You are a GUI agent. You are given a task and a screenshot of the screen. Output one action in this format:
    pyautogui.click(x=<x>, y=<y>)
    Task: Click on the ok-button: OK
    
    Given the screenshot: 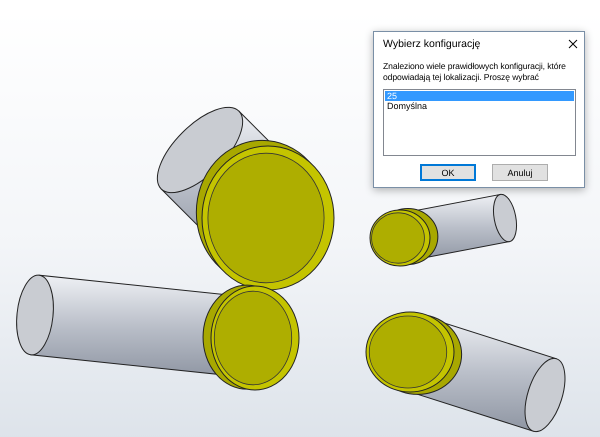 What is the action you would take?
    pyautogui.click(x=448, y=172)
    